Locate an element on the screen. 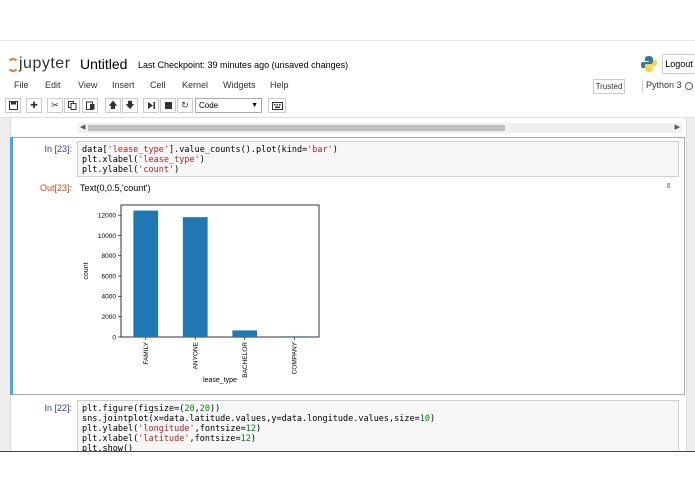 The height and width of the screenshot is (494, 695). keyboard-icon is located at coordinates (277, 106).